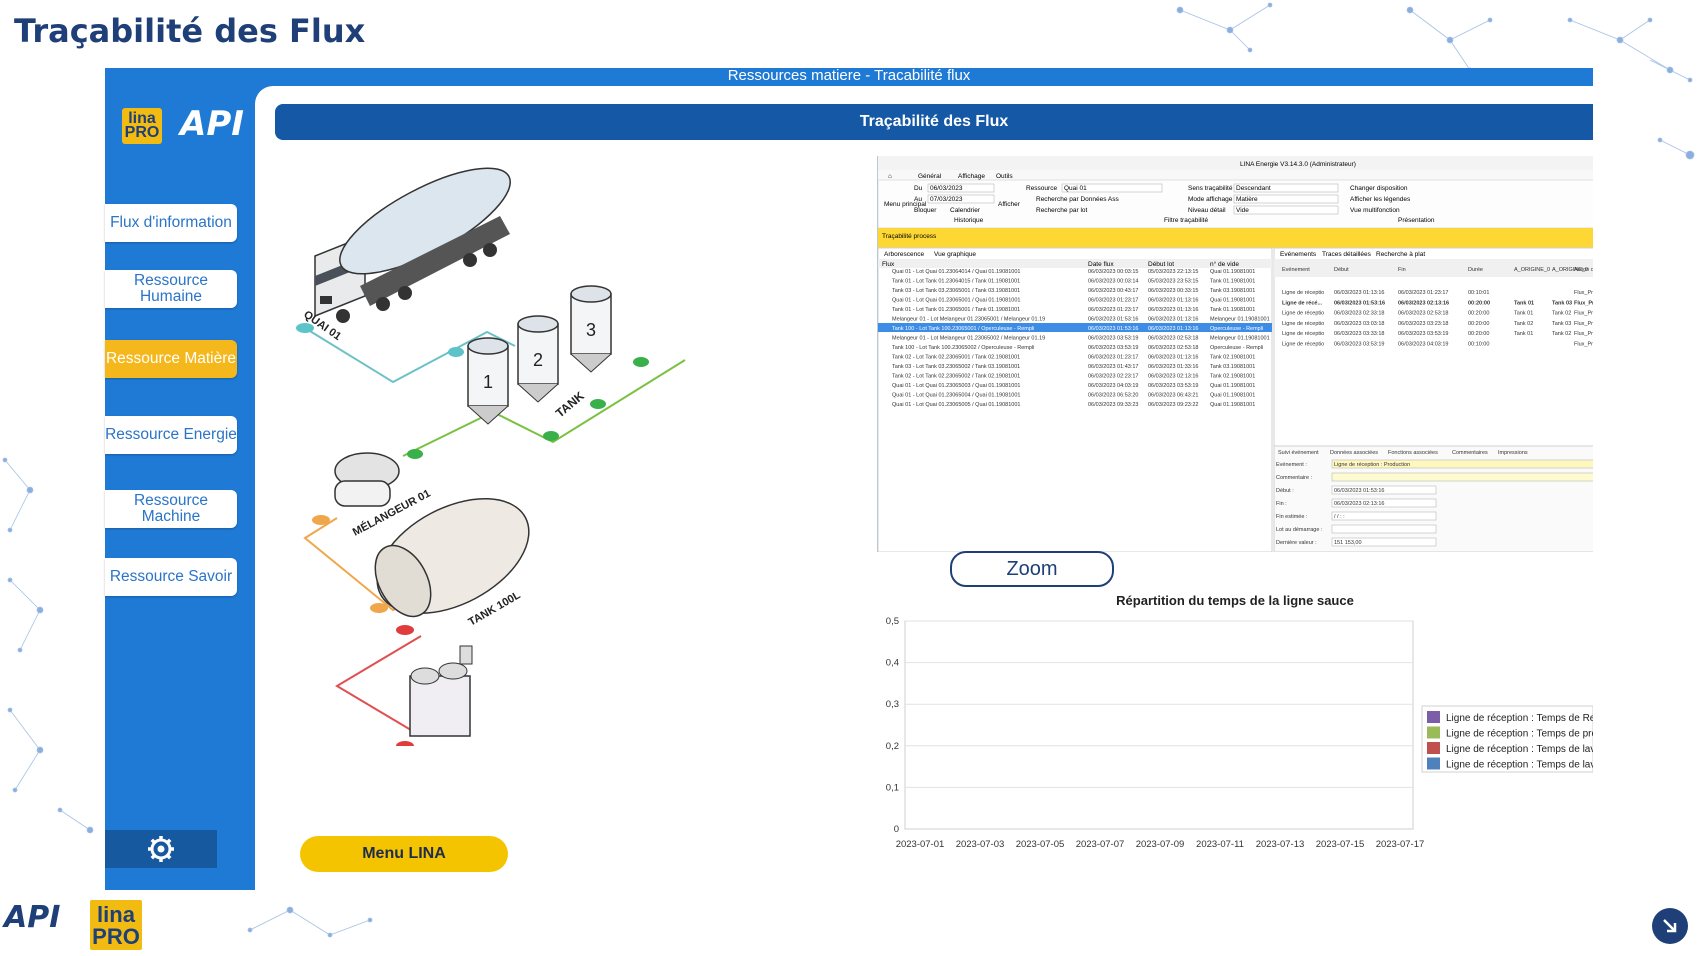  I want to click on event-header: Fin, so click(1402, 270).